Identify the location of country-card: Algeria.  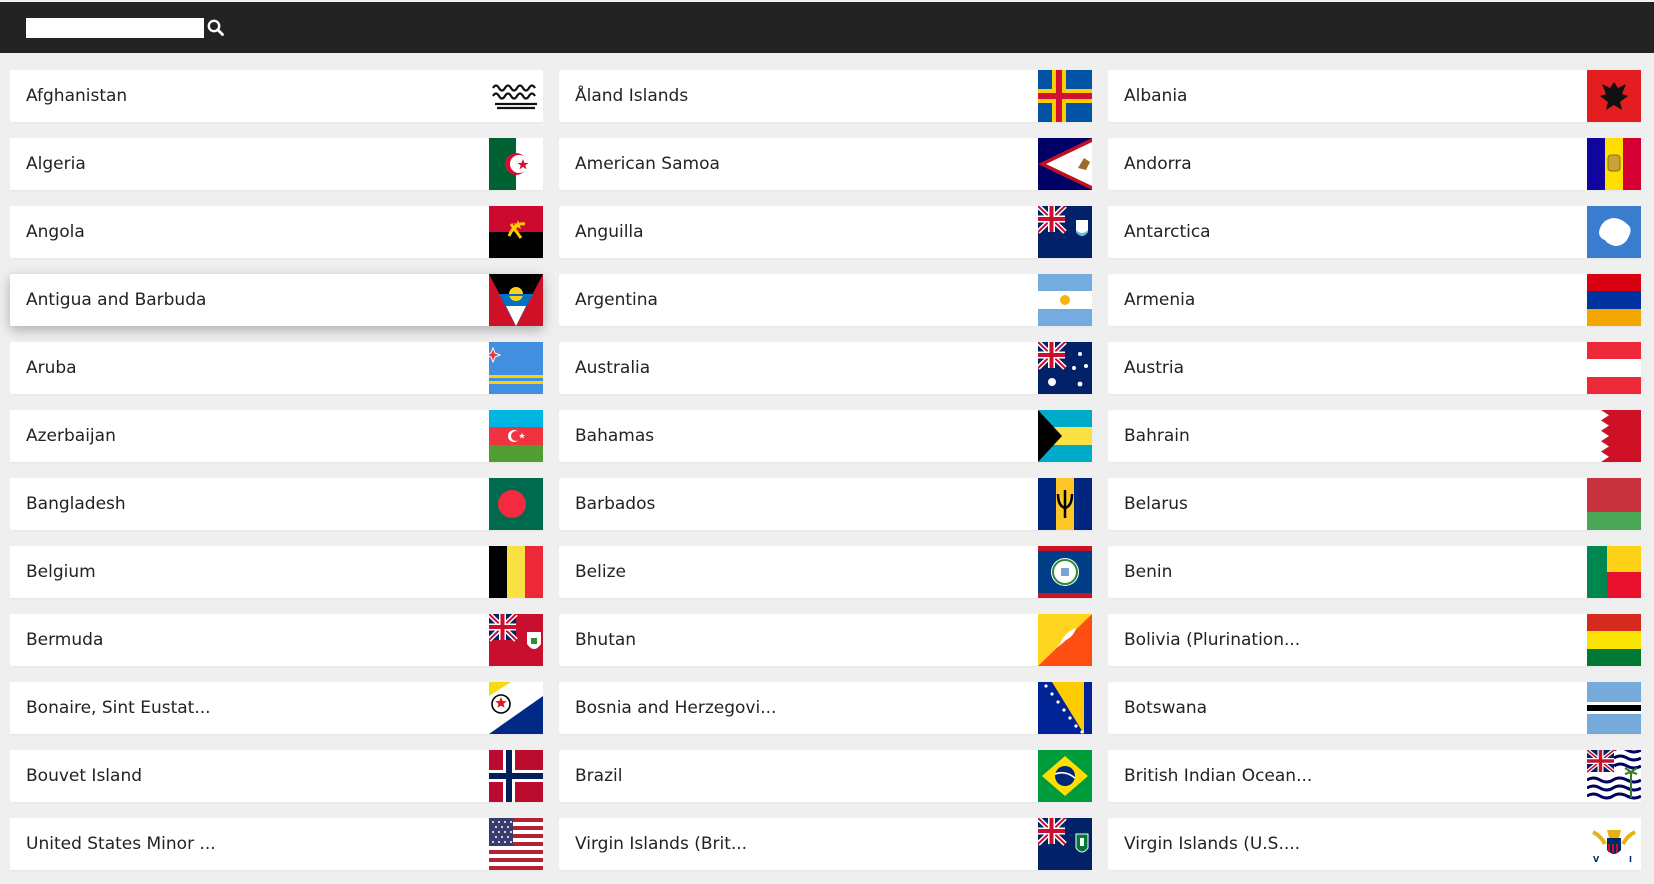
(276, 164).